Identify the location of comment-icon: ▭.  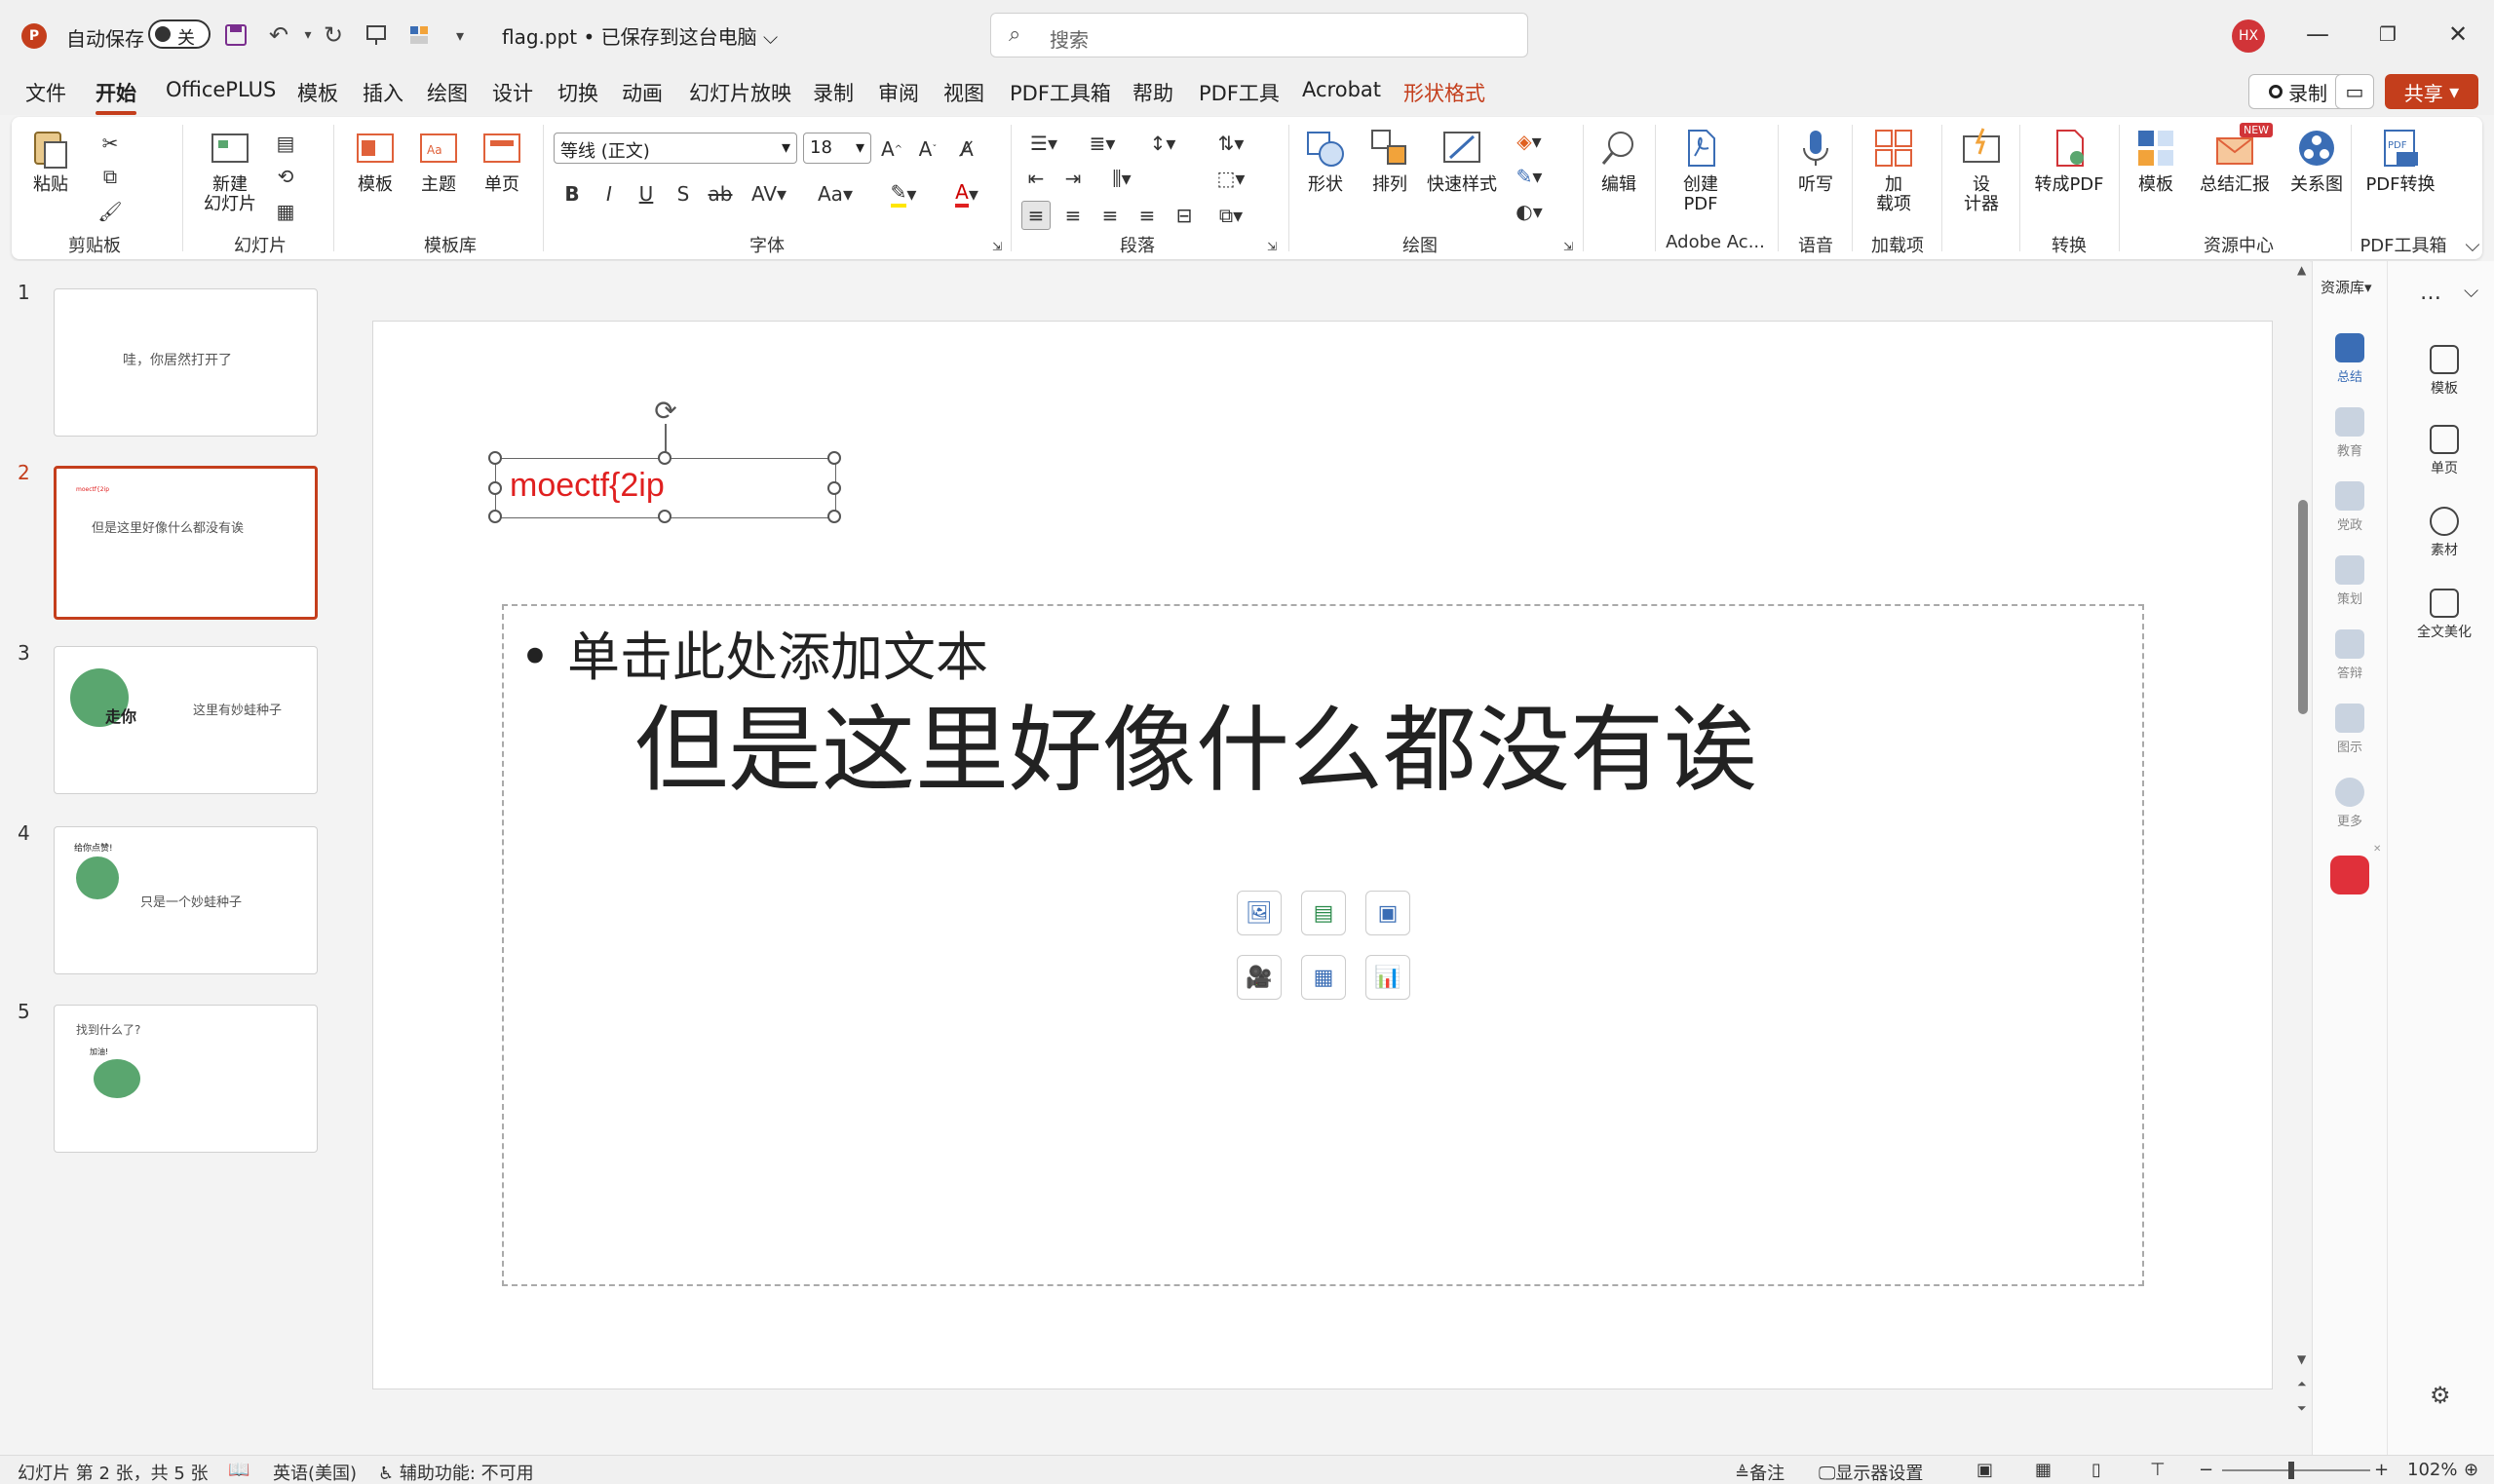
(2354, 91).